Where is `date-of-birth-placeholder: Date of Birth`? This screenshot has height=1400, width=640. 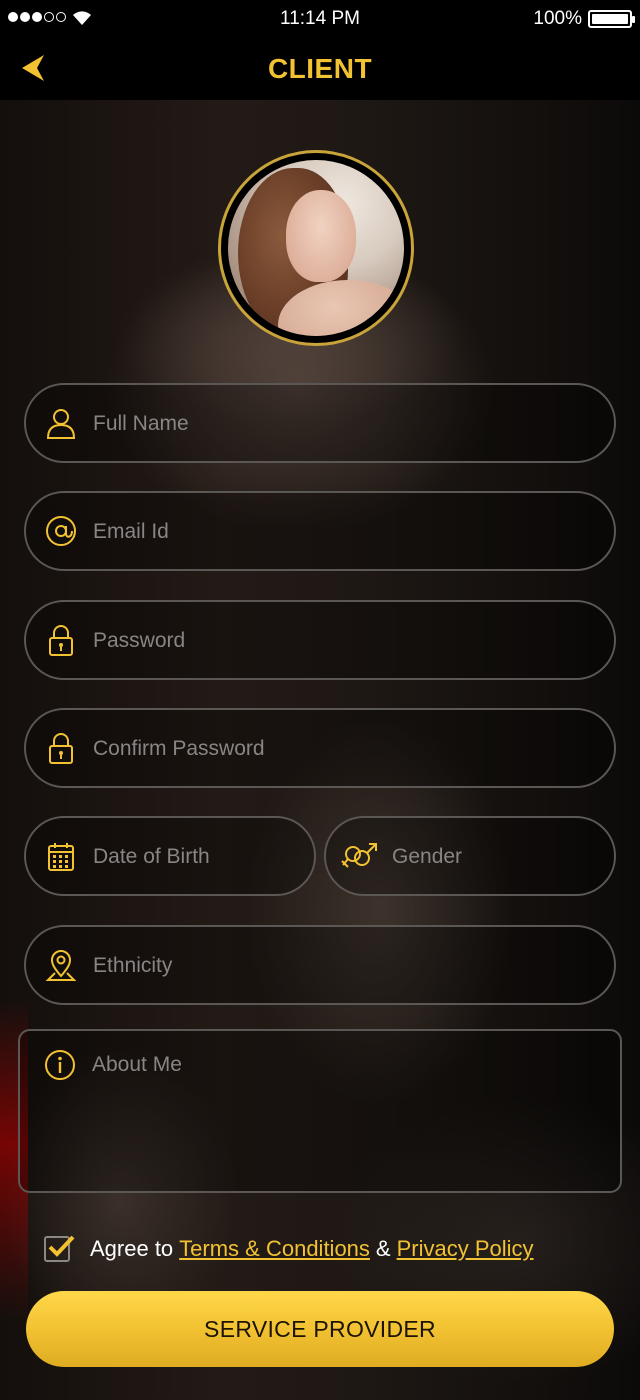
date-of-birth-placeholder: Date of Birth is located at coordinates (151, 856).